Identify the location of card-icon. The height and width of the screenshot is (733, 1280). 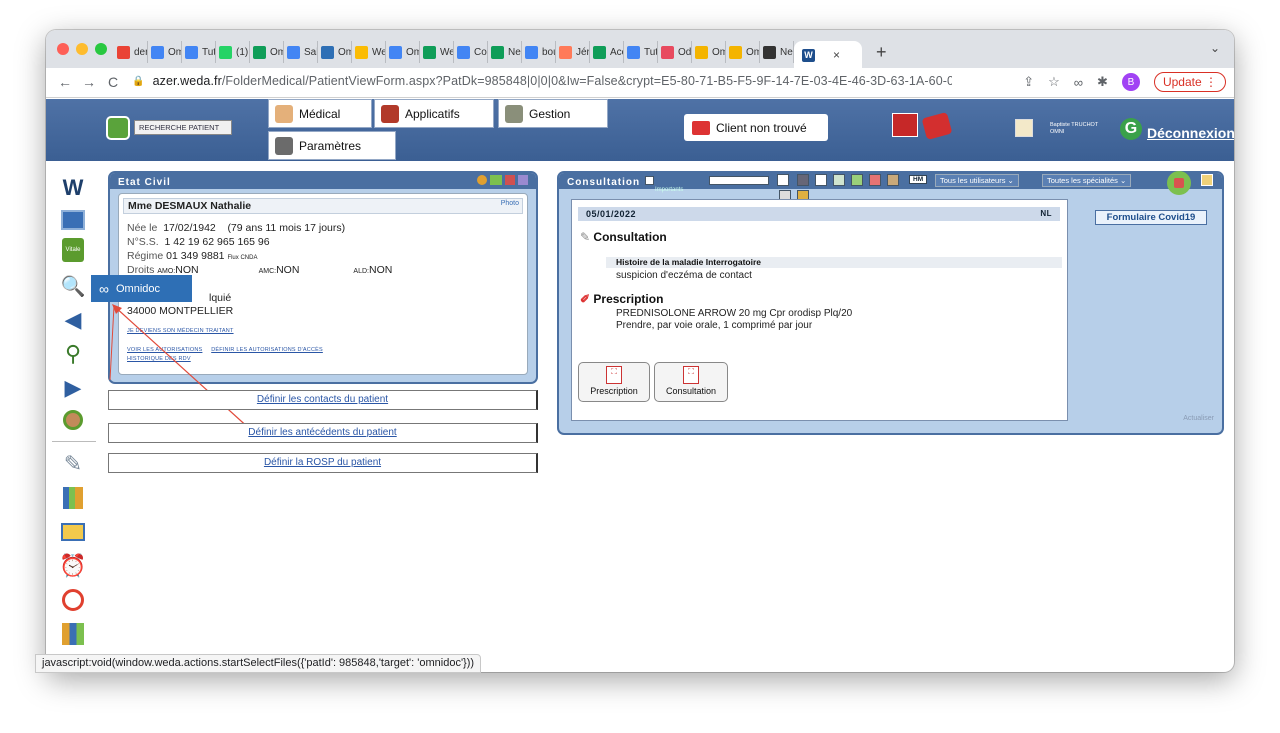
(496, 180).